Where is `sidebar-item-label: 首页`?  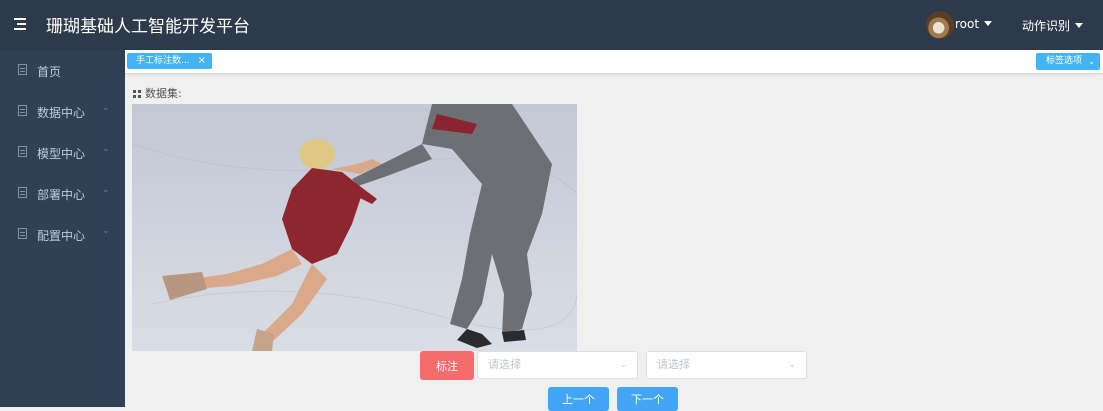
sidebar-item-label: 首页 is located at coordinates (49, 72).